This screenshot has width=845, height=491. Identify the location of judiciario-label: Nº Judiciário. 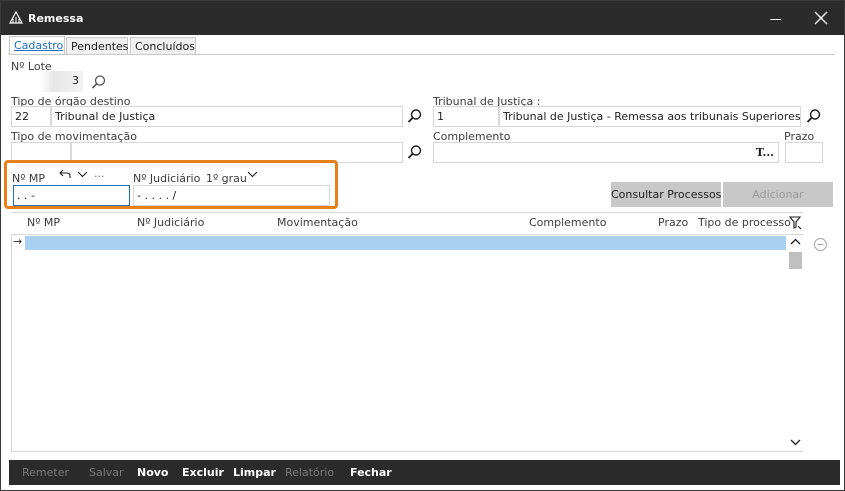
(167, 178).